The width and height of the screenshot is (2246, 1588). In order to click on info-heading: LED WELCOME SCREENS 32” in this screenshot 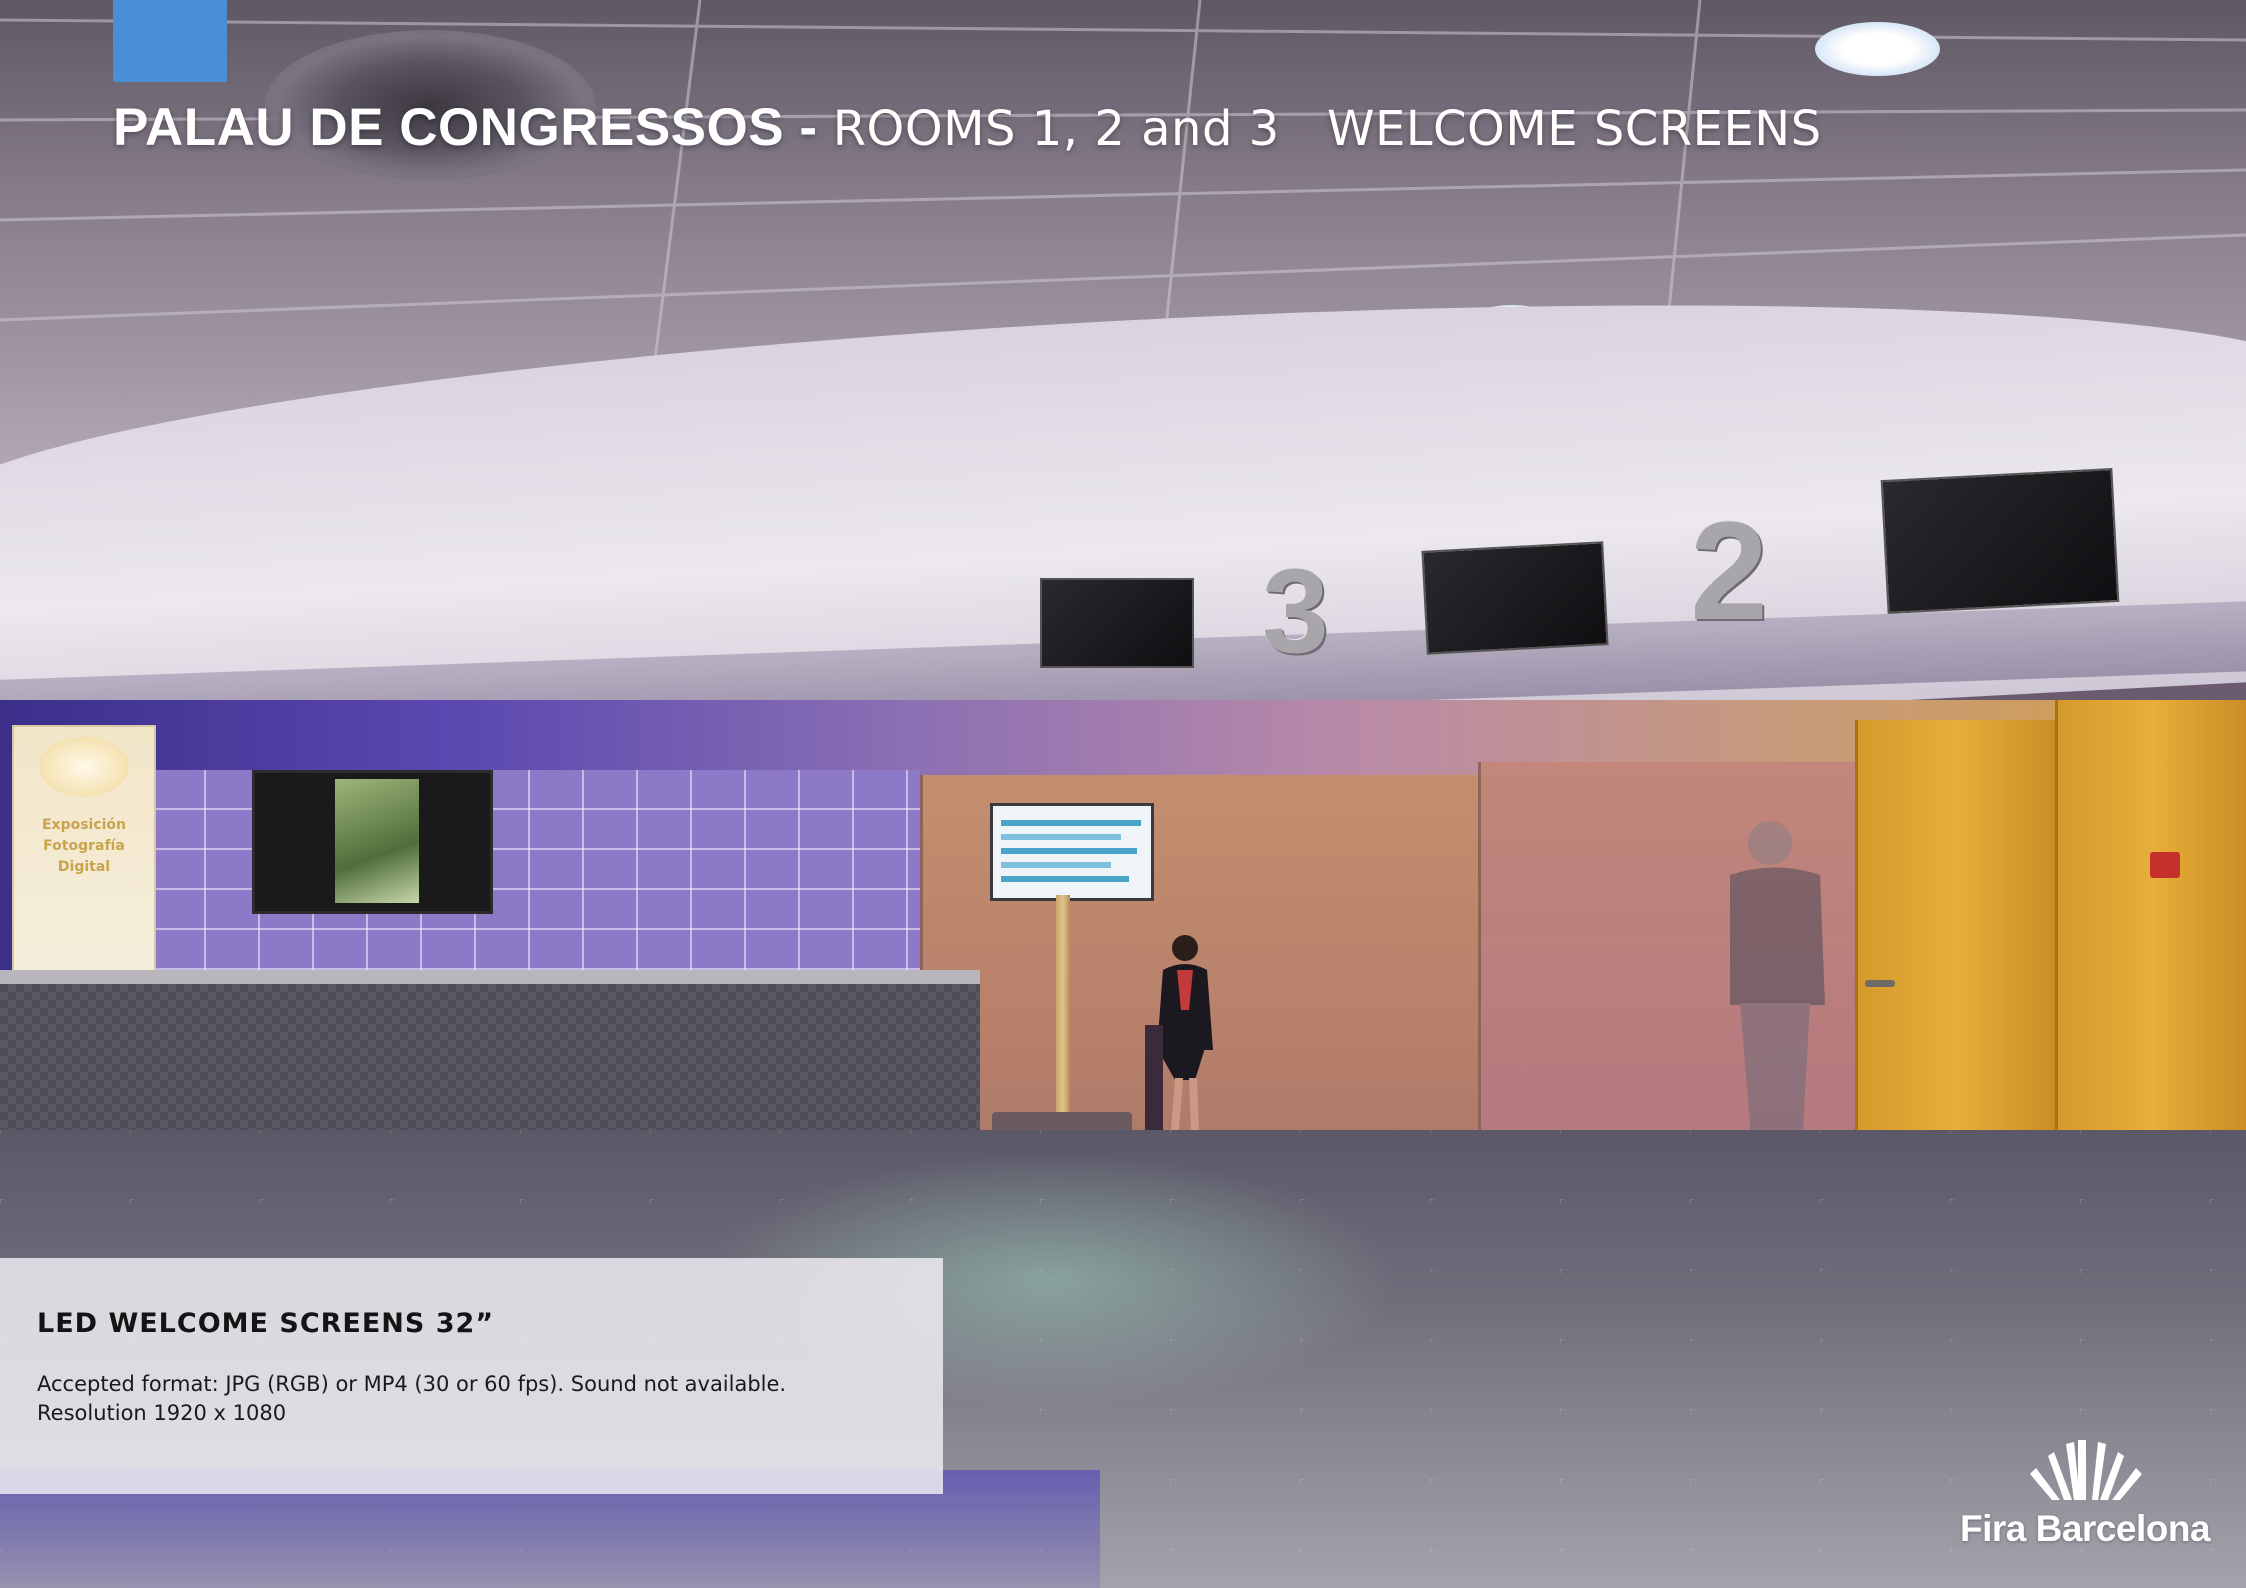, I will do `click(266, 1323)`.